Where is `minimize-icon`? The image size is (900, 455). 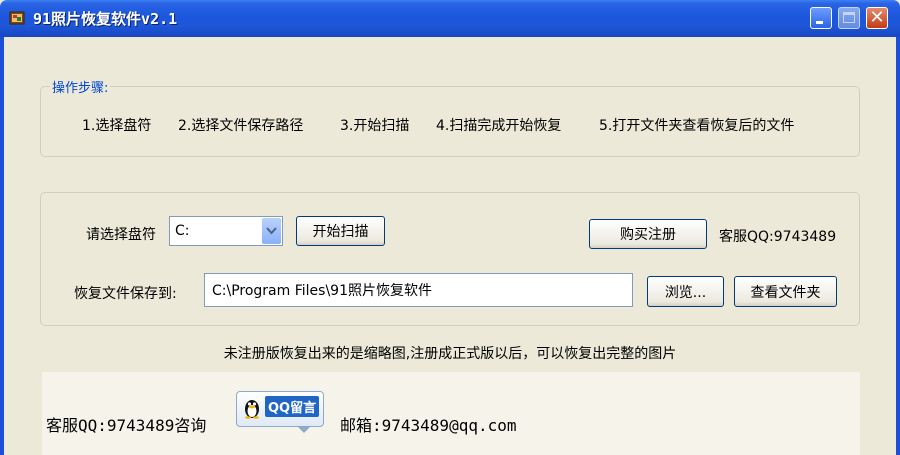 minimize-icon is located at coordinates (819, 22).